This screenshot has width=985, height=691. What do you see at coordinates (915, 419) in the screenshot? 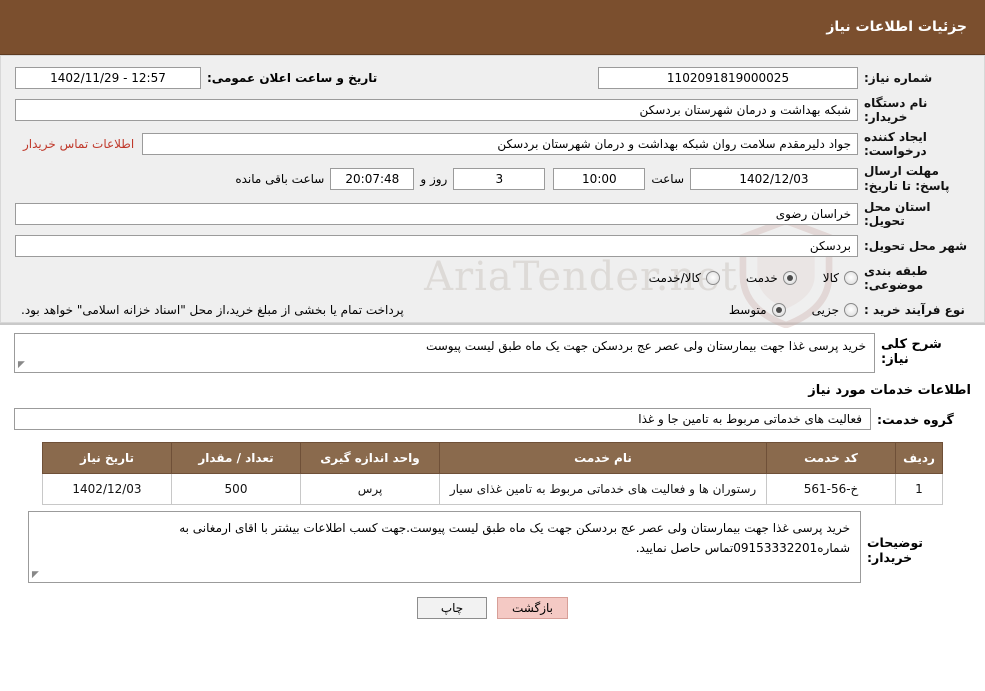
I see `service-group-label: گروه خدمت:` at bounding box center [915, 419].